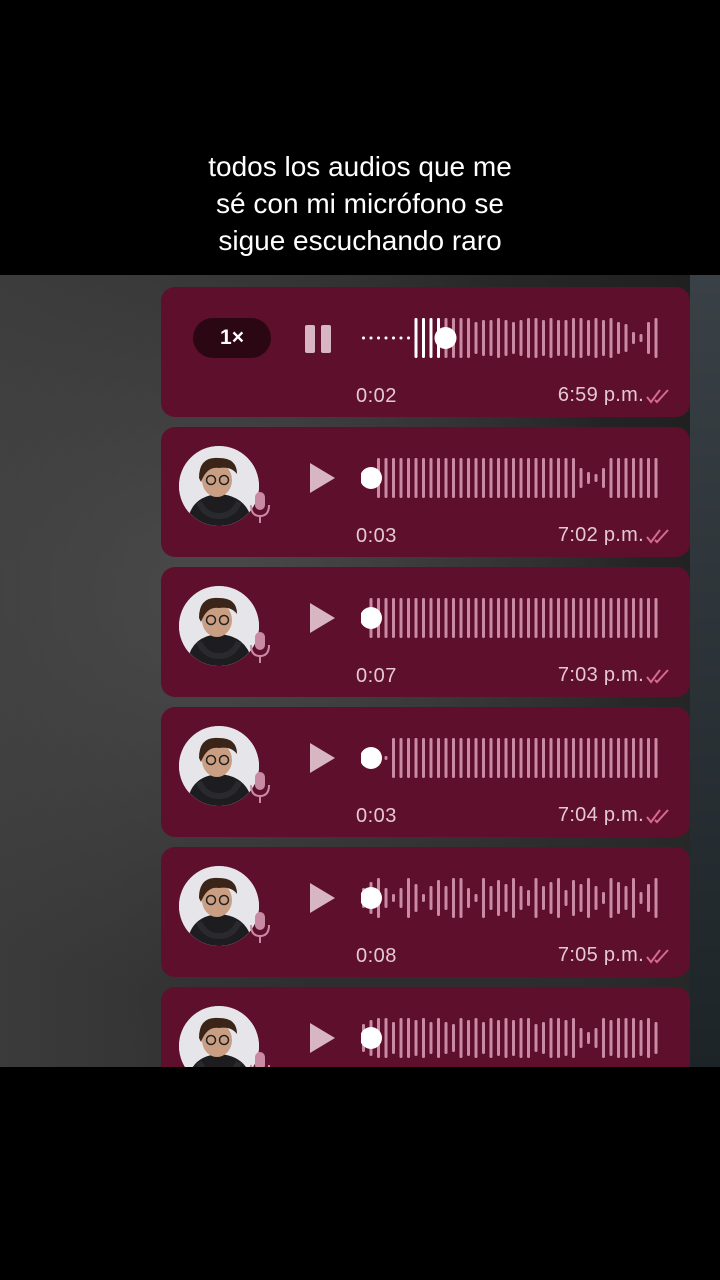 Image resolution: width=720 pixels, height=1280 pixels. What do you see at coordinates (232, 338) in the screenshot?
I see `playback-speed-button: 1×` at bounding box center [232, 338].